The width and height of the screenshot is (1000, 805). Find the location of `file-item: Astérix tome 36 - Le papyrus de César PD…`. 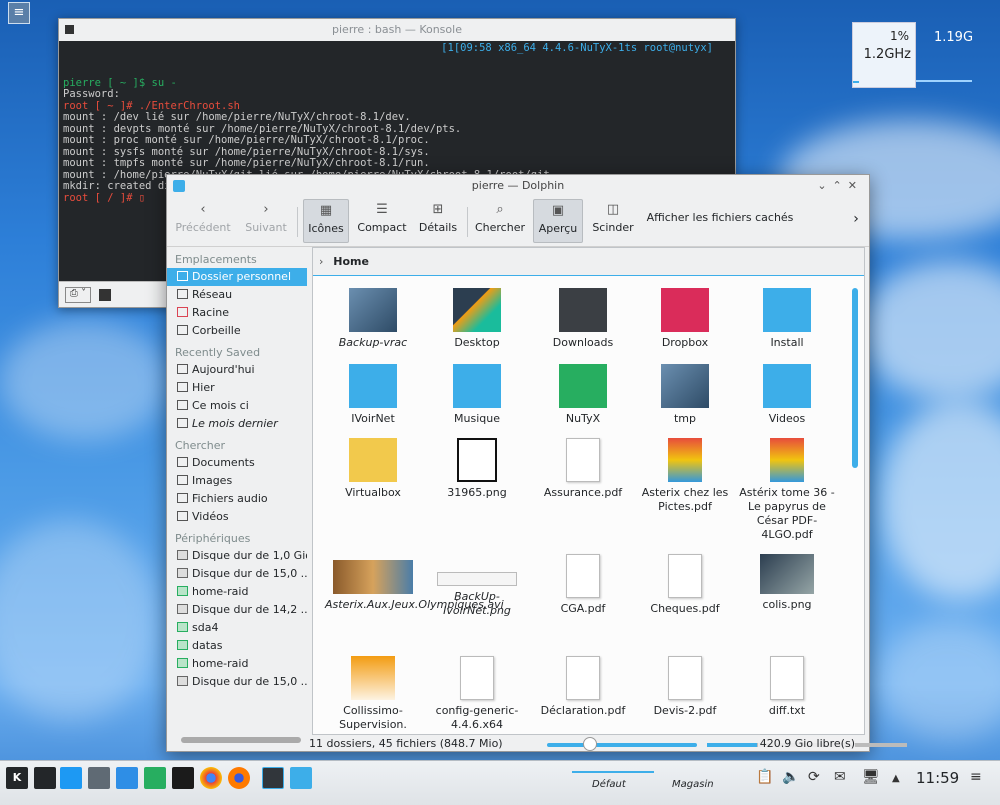

file-item: Astérix tome 36 - Le papyrus de César PD… is located at coordinates (787, 490).